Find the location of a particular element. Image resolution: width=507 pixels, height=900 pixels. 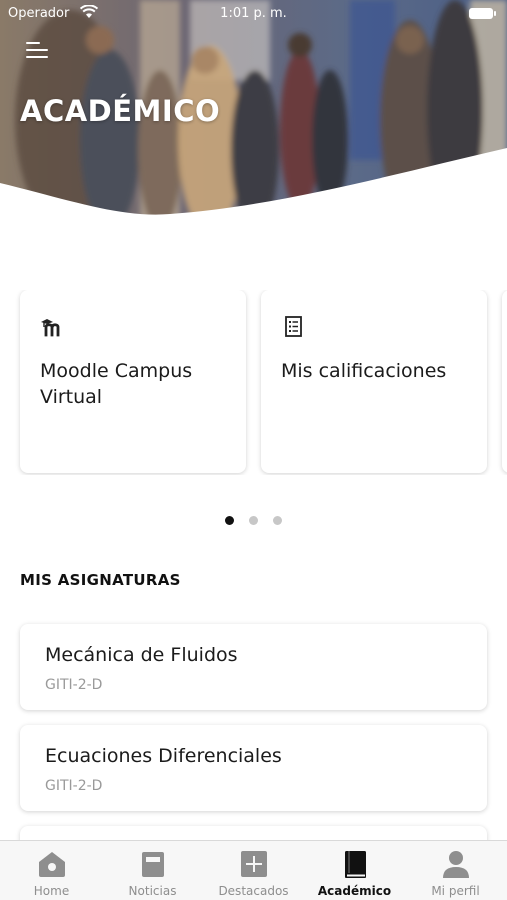

profile-icon is located at coordinates (455, 864).